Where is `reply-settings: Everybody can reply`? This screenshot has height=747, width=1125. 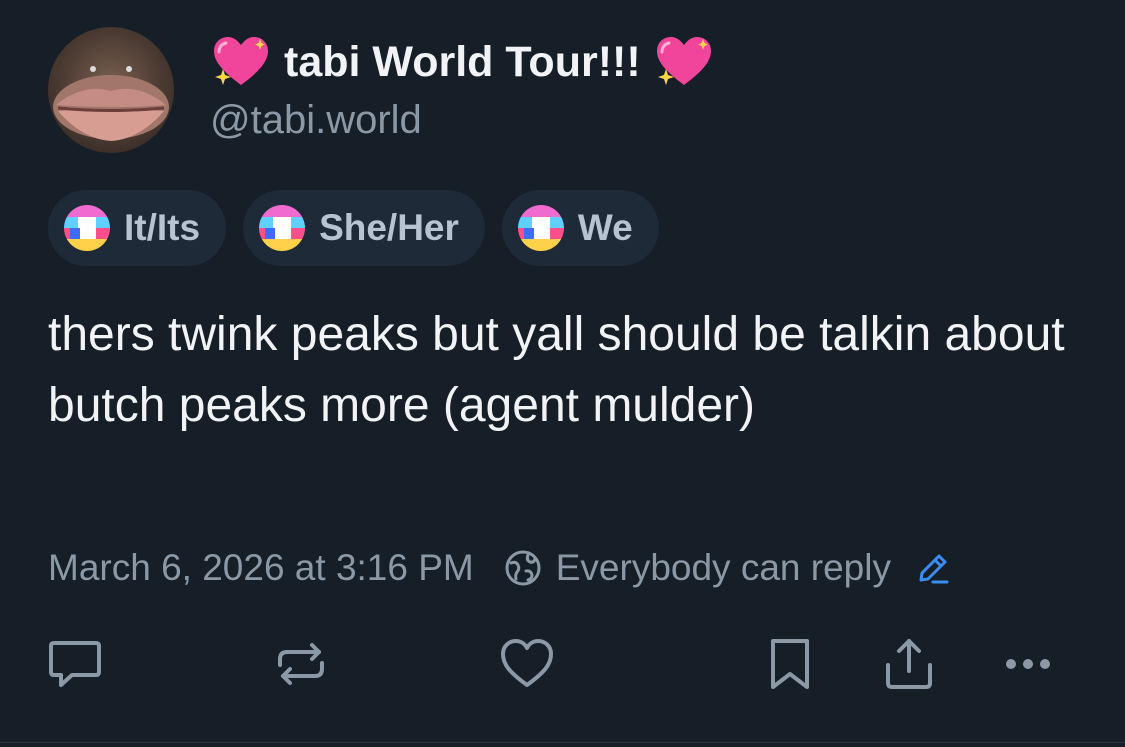 reply-settings: Everybody can reply is located at coordinates (727, 568).